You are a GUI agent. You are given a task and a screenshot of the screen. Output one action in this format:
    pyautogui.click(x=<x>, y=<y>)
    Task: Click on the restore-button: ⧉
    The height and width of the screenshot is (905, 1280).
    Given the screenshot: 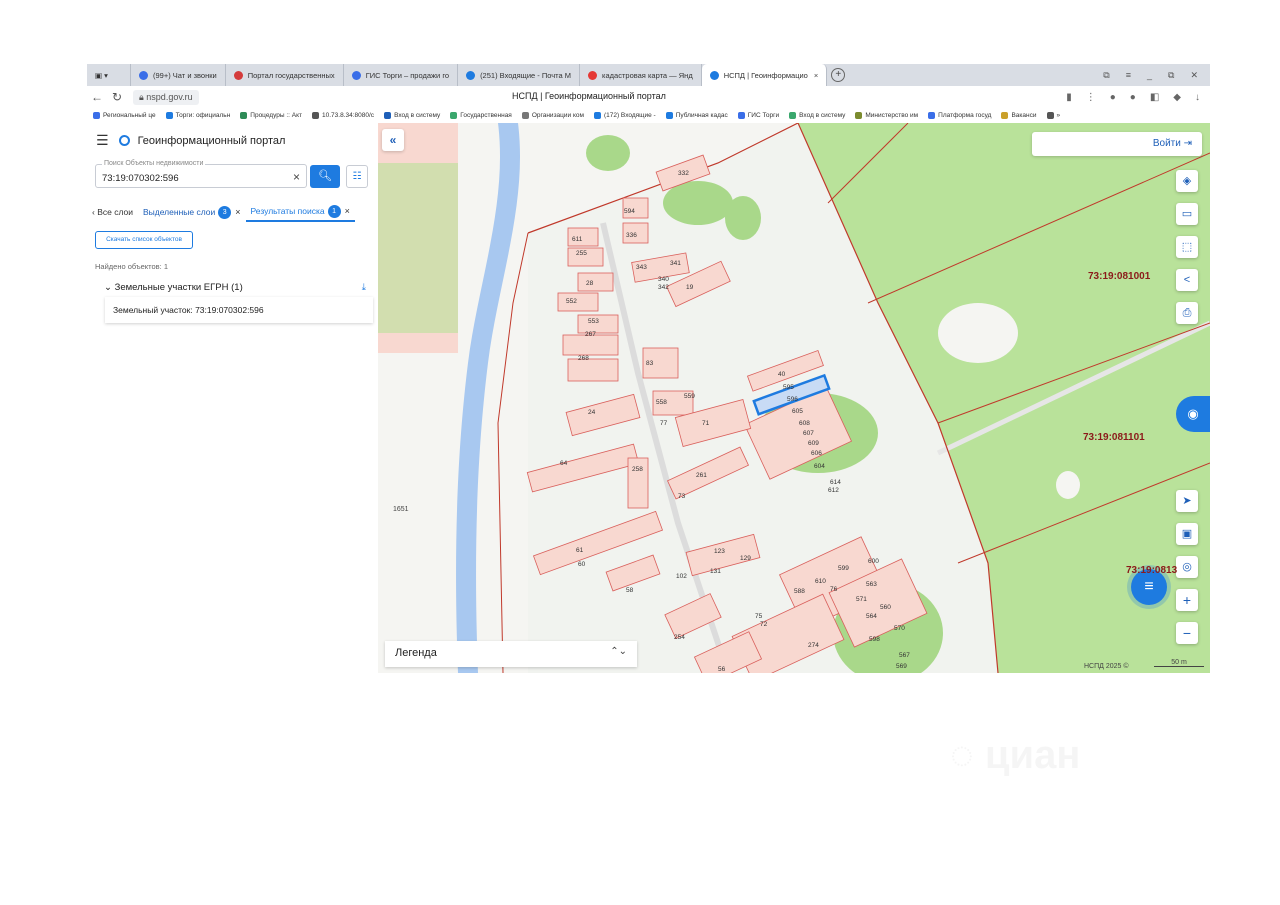 What is the action you would take?
    pyautogui.click(x=1171, y=75)
    